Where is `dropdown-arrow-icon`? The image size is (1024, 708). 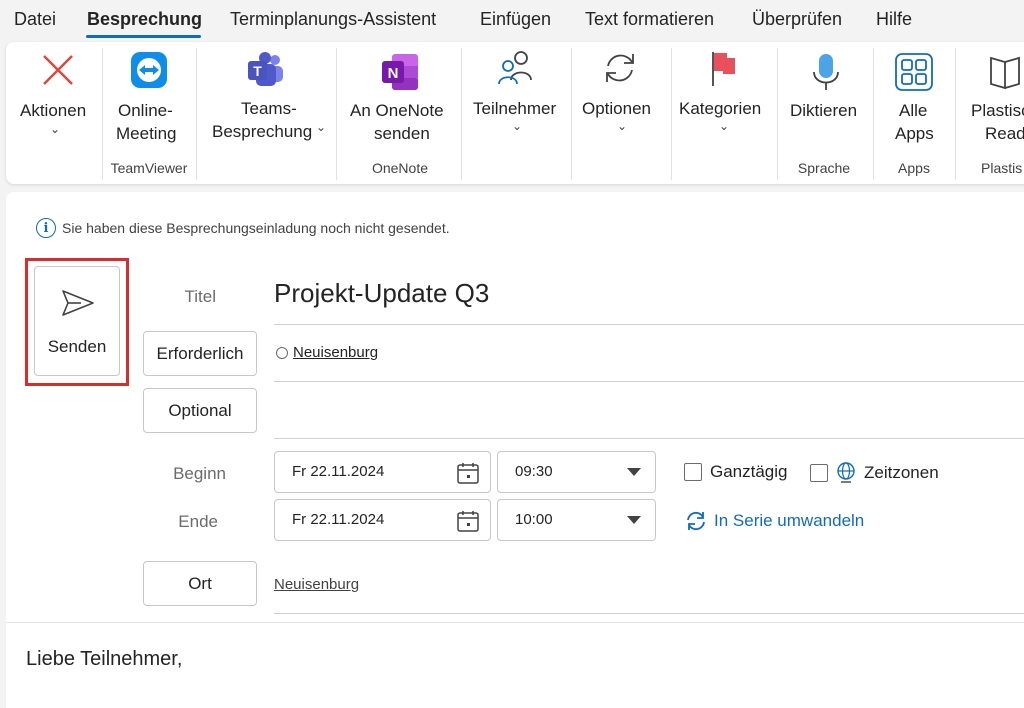
dropdown-arrow-icon is located at coordinates (634, 472).